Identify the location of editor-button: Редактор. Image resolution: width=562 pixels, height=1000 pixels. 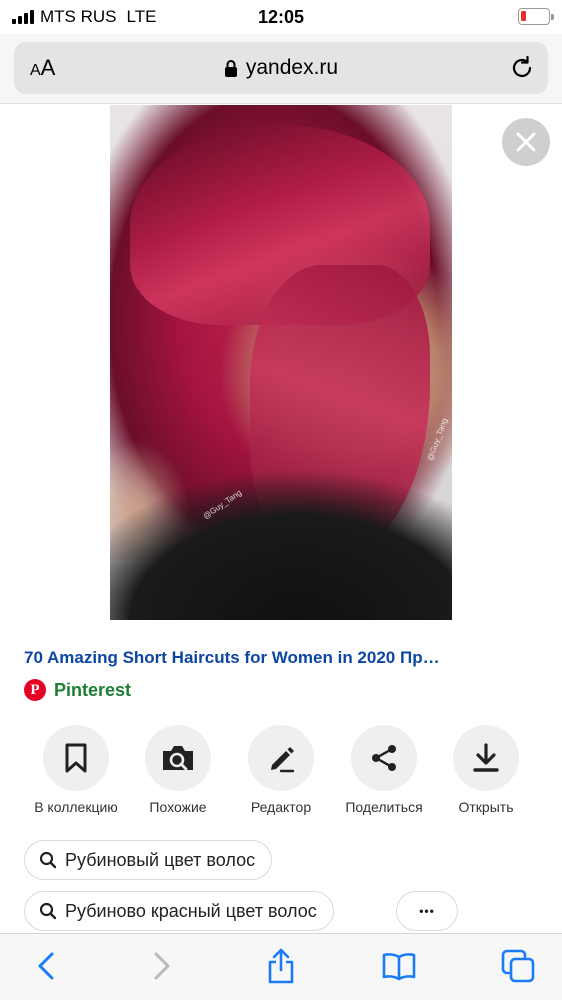
(281, 770).